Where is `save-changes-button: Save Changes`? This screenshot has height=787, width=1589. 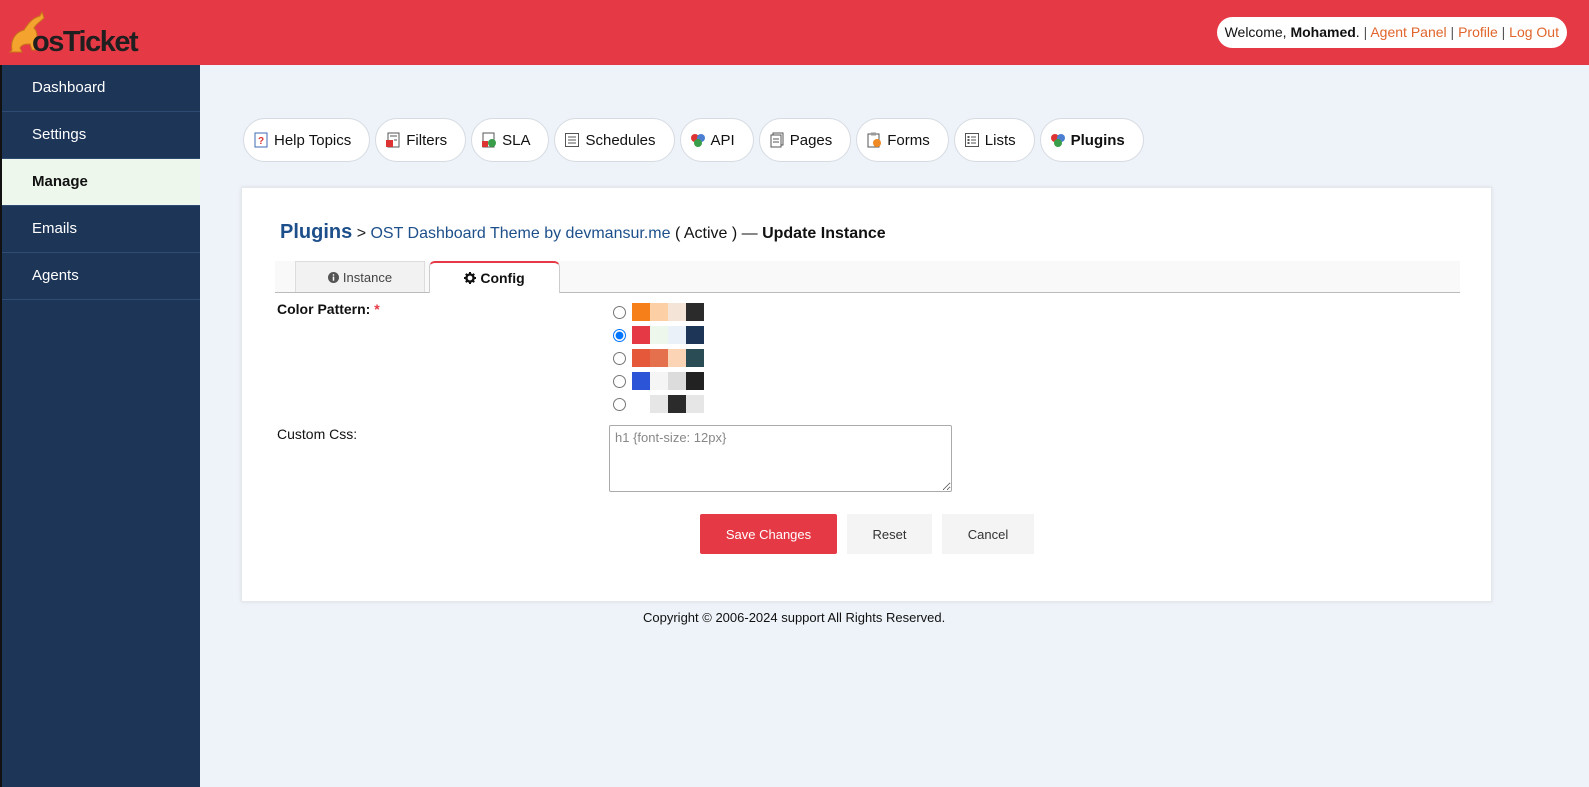 save-changes-button: Save Changes is located at coordinates (768, 534).